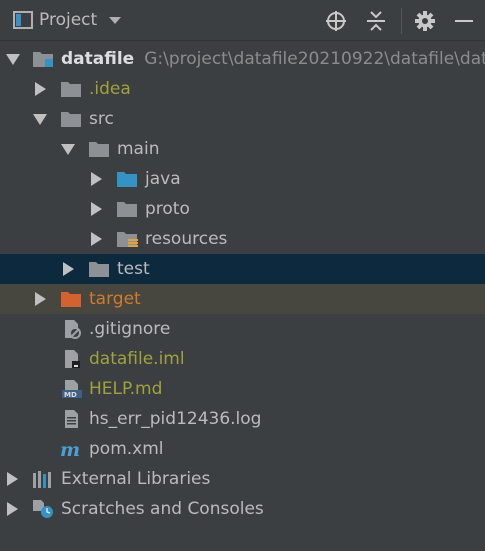 The height and width of the screenshot is (551, 485). What do you see at coordinates (175, 419) in the screenshot?
I see `tree-label-log: hs_err_pid12436.log` at bounding box center [175, 419].